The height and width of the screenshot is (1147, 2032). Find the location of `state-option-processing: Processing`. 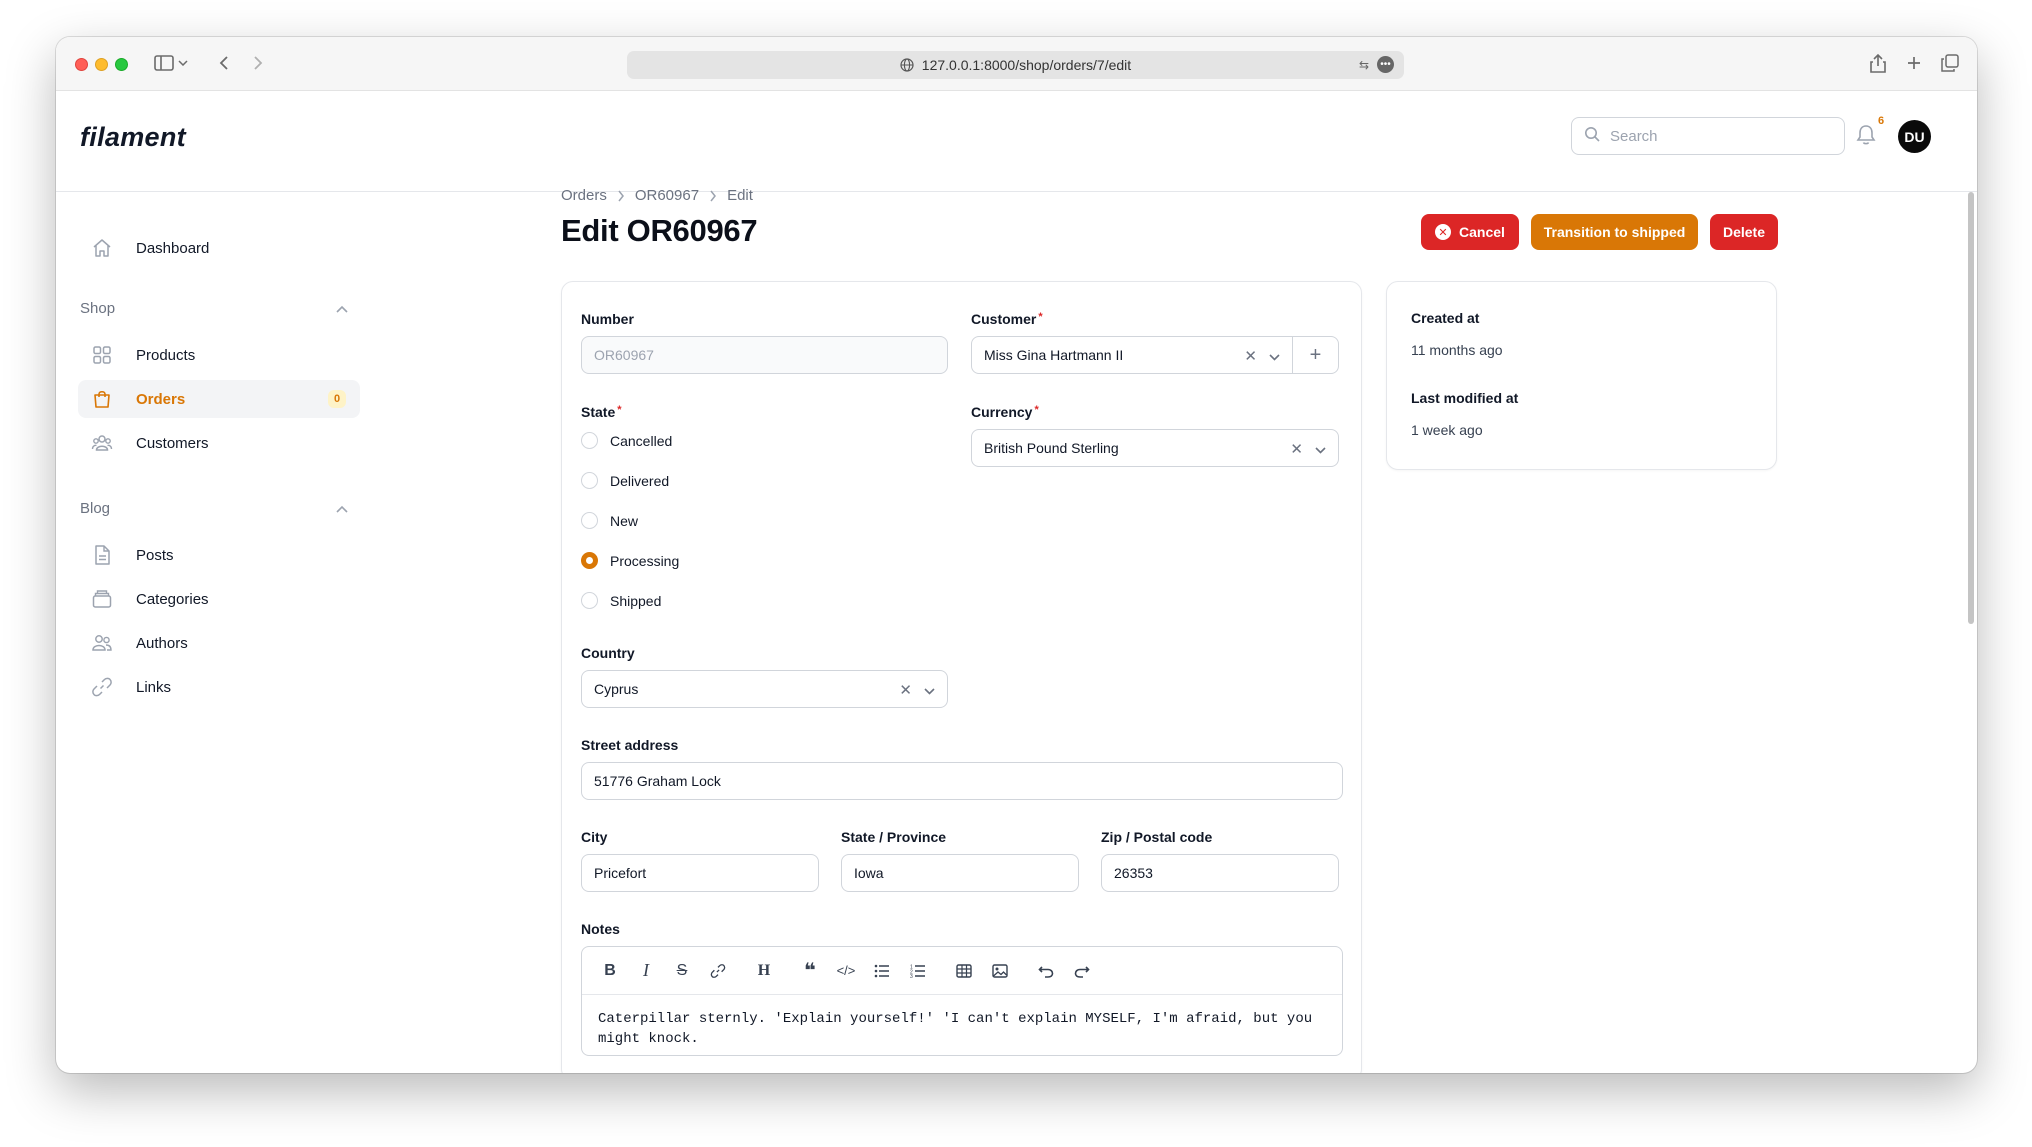

state-option-processing: Processing is located at coordinates (630, 560).